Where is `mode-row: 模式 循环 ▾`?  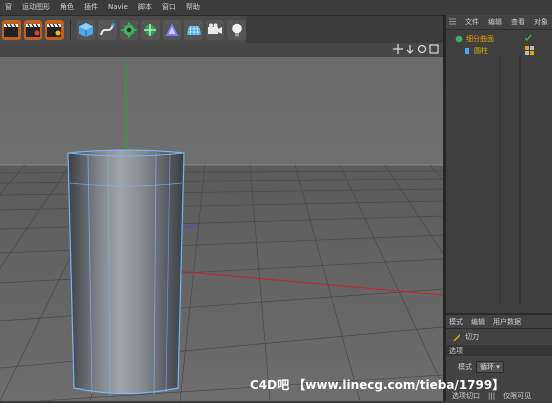 mode-row: 模式 循环 ▾ is located at coordinates (499, 367).